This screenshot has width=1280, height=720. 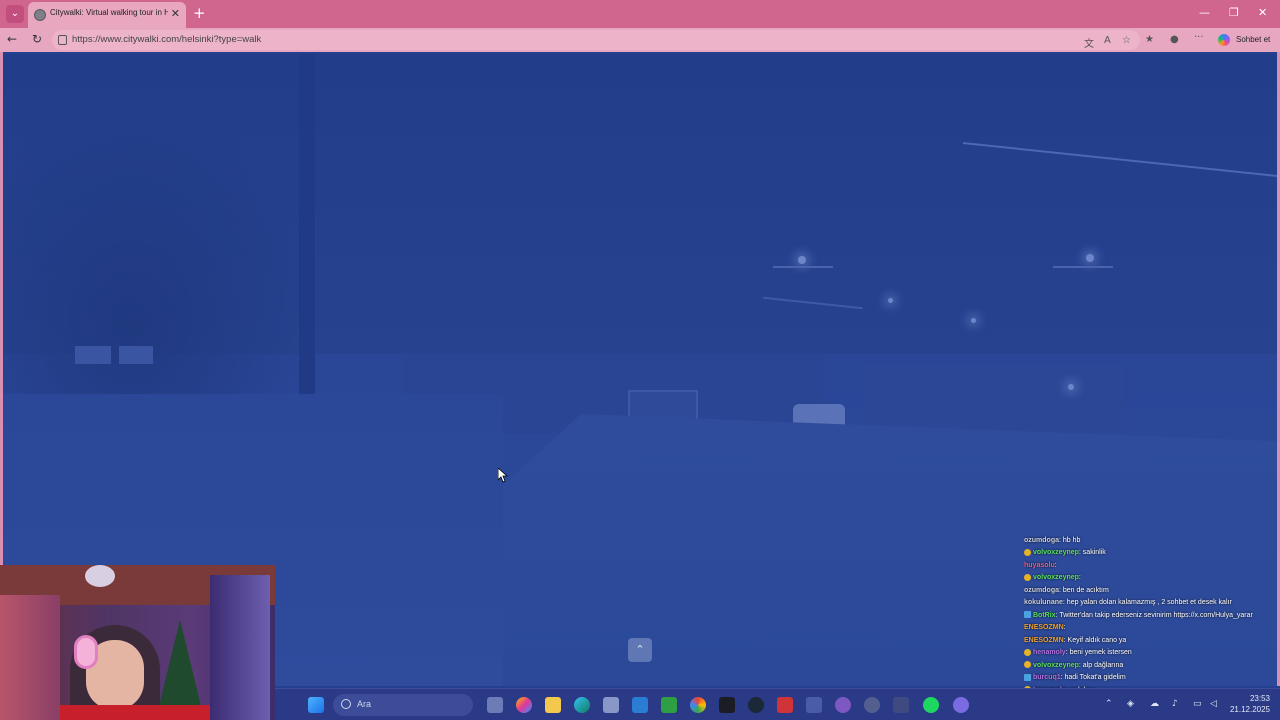 I want to click on read-aloud-icon: A, so click(x=1107, y=40).